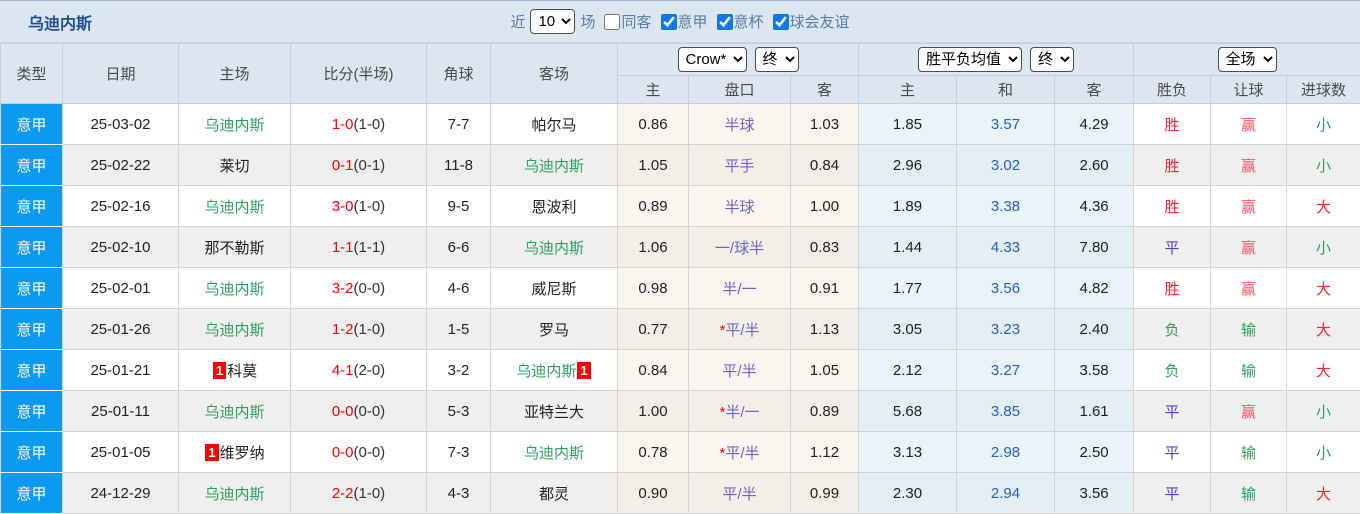 Image resolution: width=1360 pixels, height=514 pixels. Describe the element at coordinates (359, 329) in the screenshot. I see `score-cell: 1-2(1-0)` at that location.